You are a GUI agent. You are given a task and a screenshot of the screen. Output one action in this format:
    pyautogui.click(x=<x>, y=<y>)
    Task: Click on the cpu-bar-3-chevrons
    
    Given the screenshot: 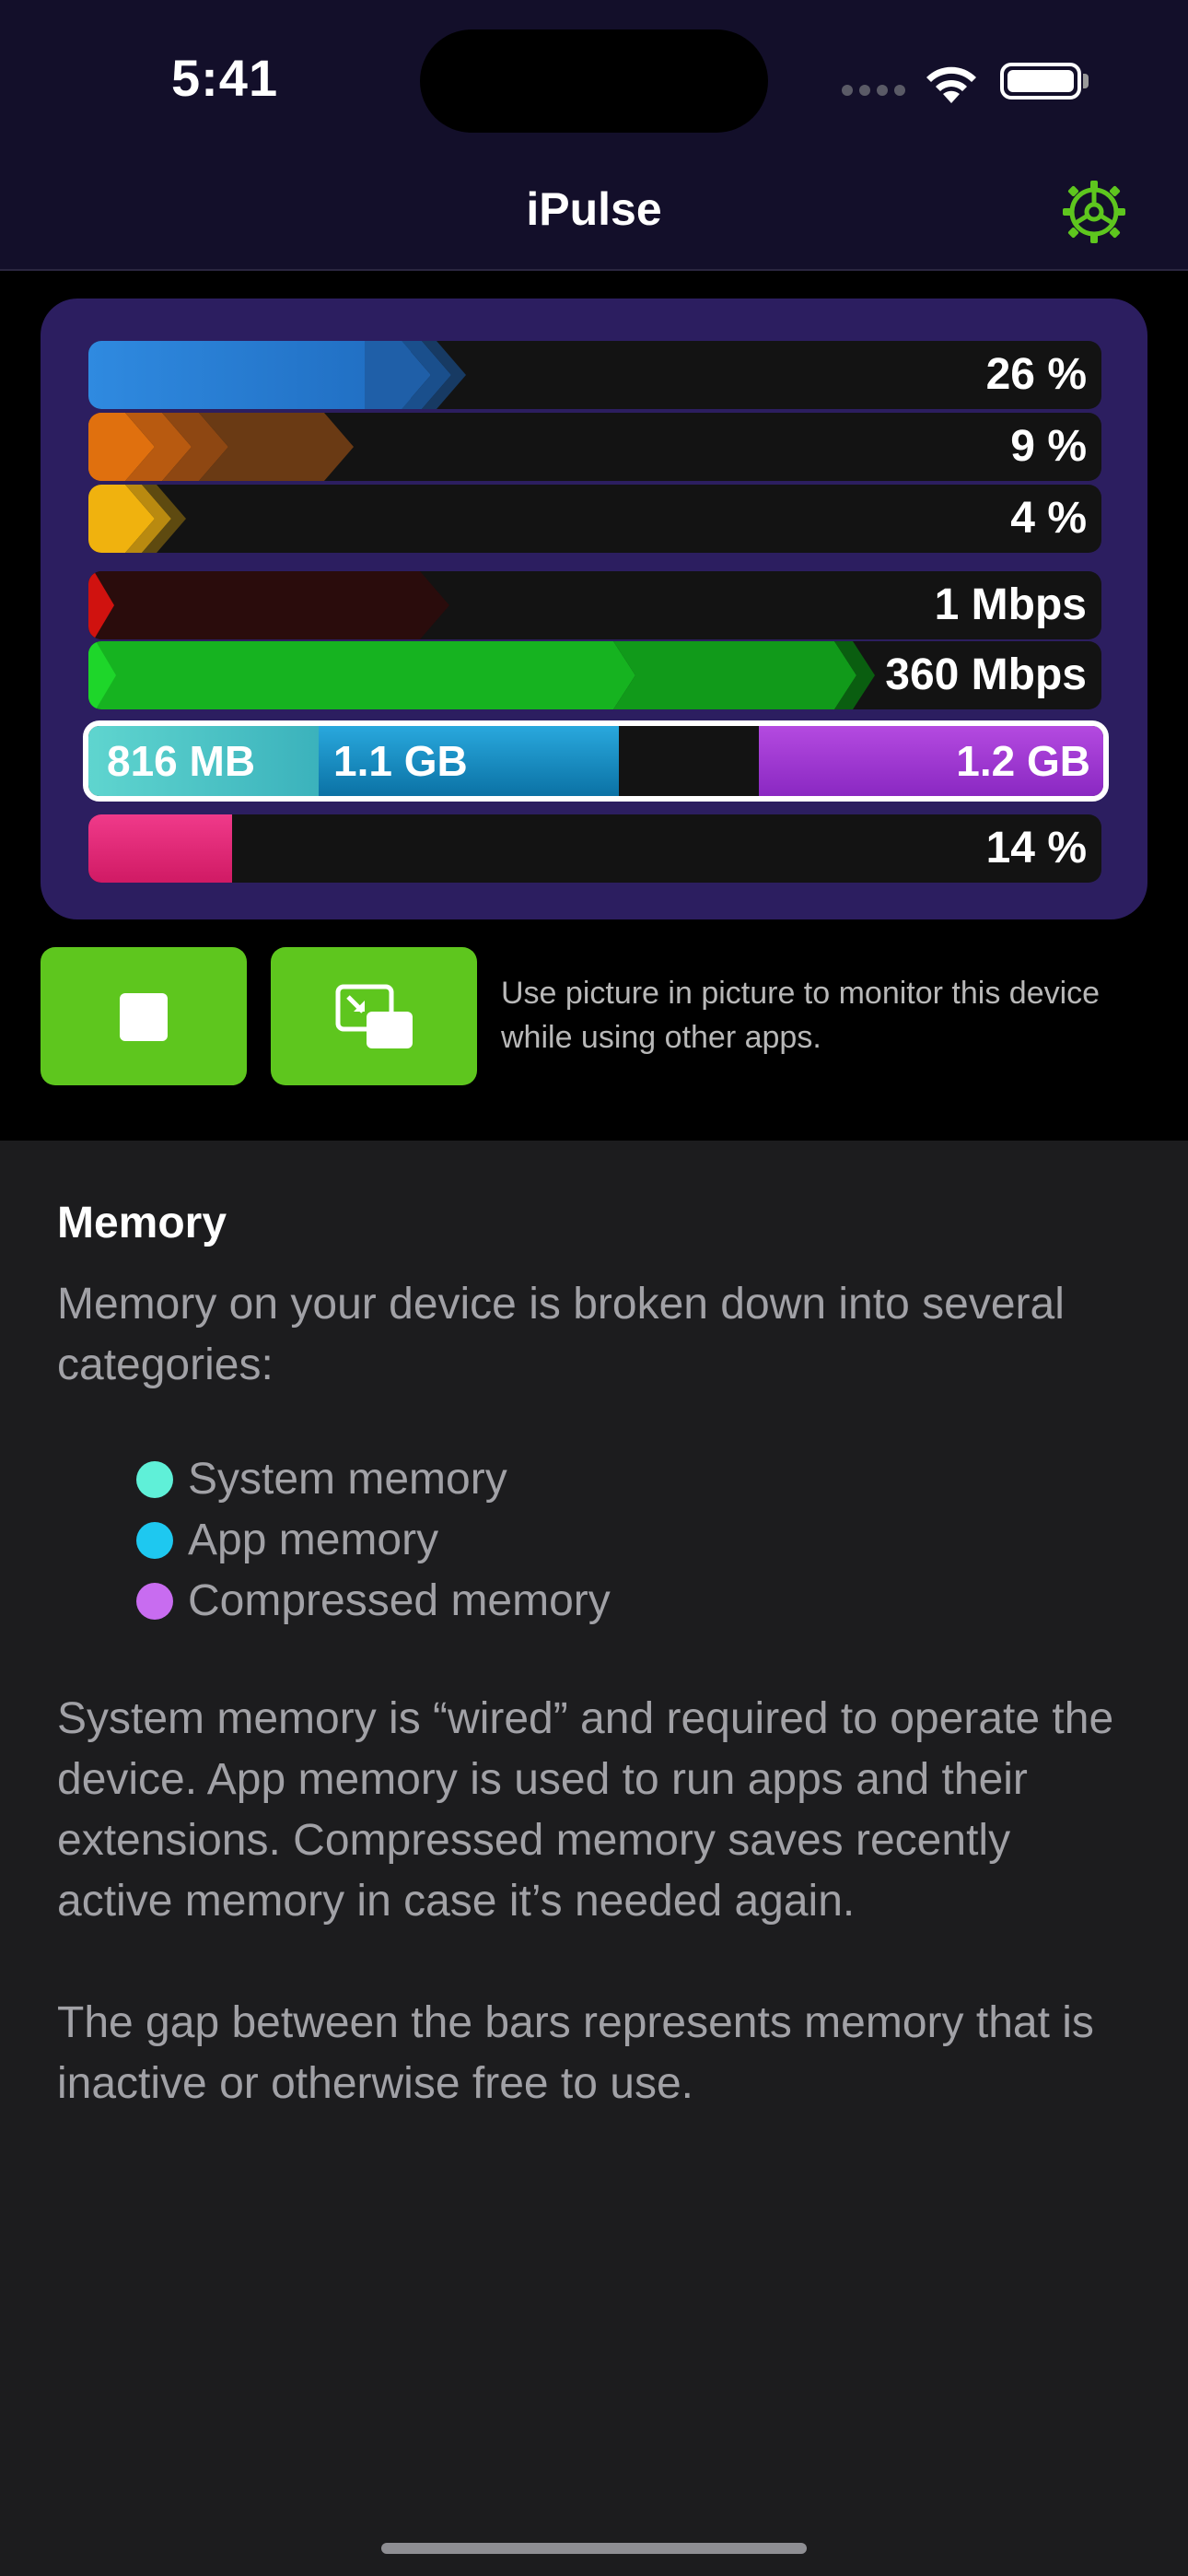 What is the action you would take?
    pyautogui.click(x=137, y=519)
    